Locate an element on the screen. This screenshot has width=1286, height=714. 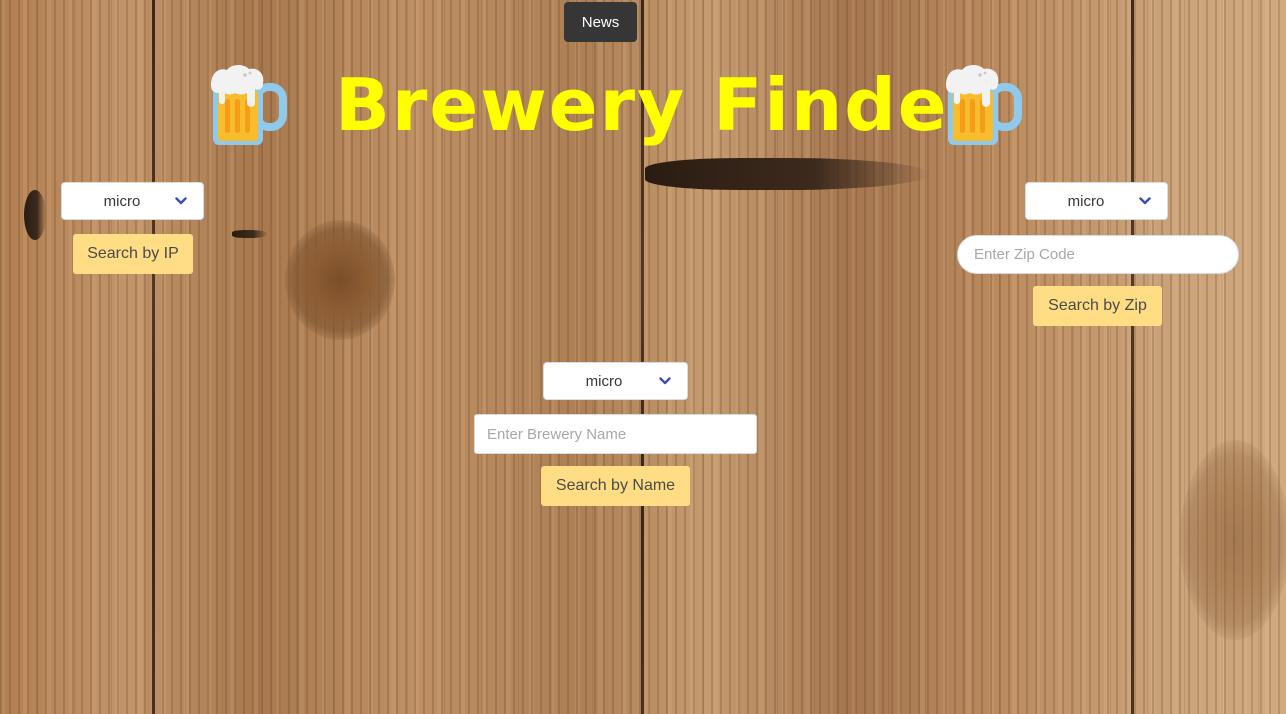
news-button: News is located at coordinates (600, 22).